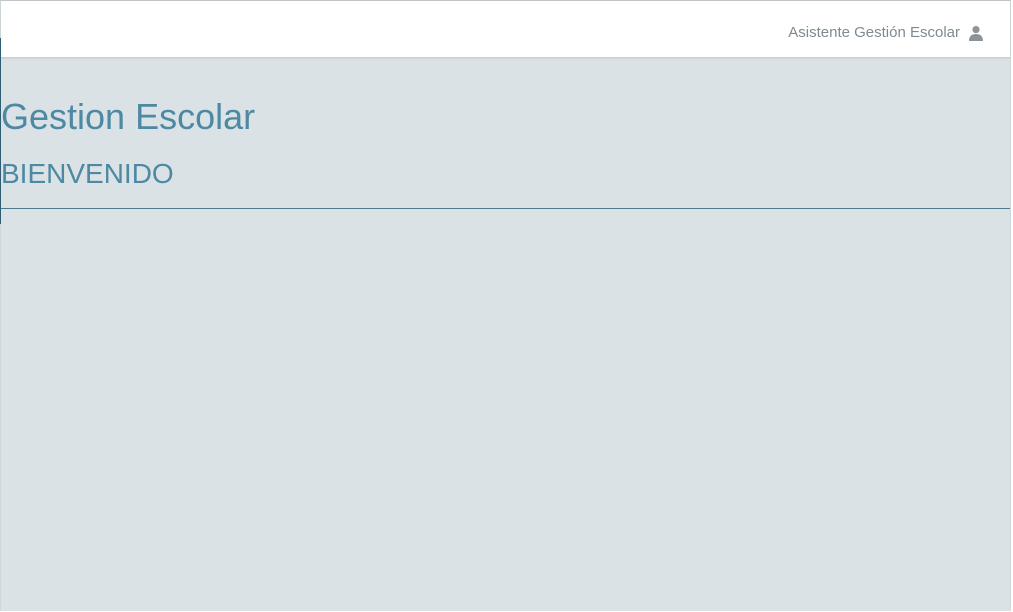 This screenshot has height=612, width=1013. Describe the element at coordinates (505, 29) in the screenshot. I see `top-navbar: Asistente Gestión Escolar` at that location.